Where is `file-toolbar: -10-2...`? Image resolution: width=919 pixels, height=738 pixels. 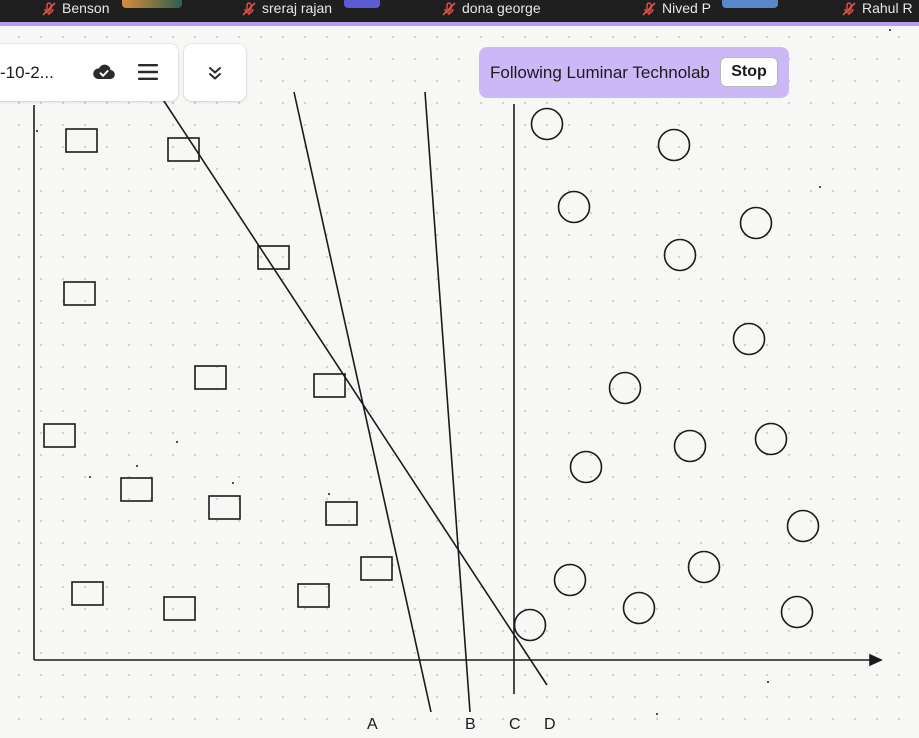 file-toolbar: -10-2... is located at coordinates (89, 72).